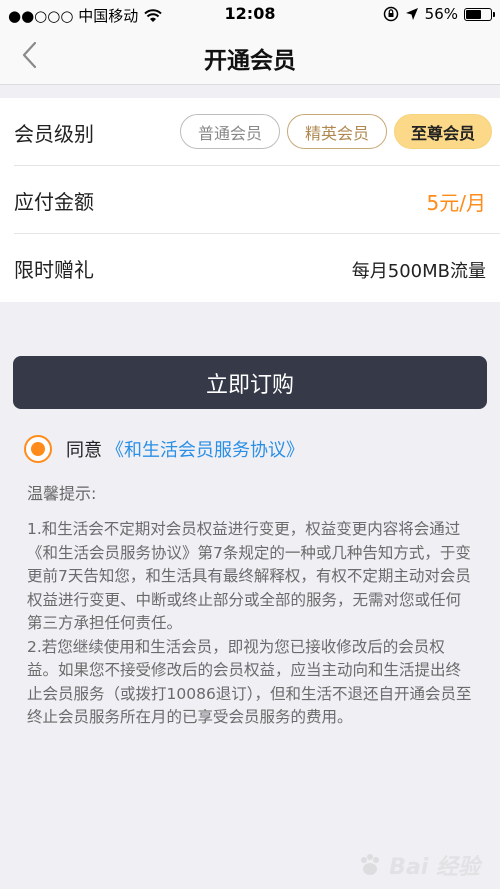  Describe the element at coordinates (54, 134) in the screenshot. I see `level-label: 会员级别` at that location.